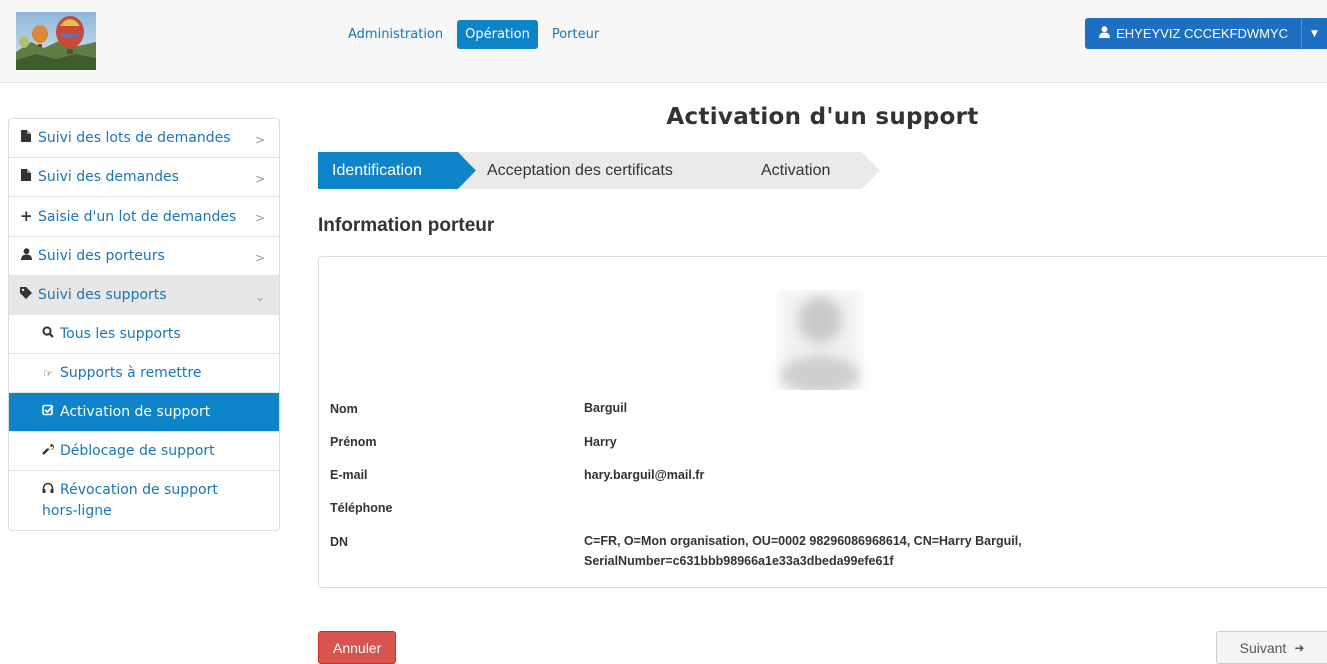 The image size is (1327, 664). Describe the element at coordinates (48, 412) in the screenshot. I see `check-icon` at that location.